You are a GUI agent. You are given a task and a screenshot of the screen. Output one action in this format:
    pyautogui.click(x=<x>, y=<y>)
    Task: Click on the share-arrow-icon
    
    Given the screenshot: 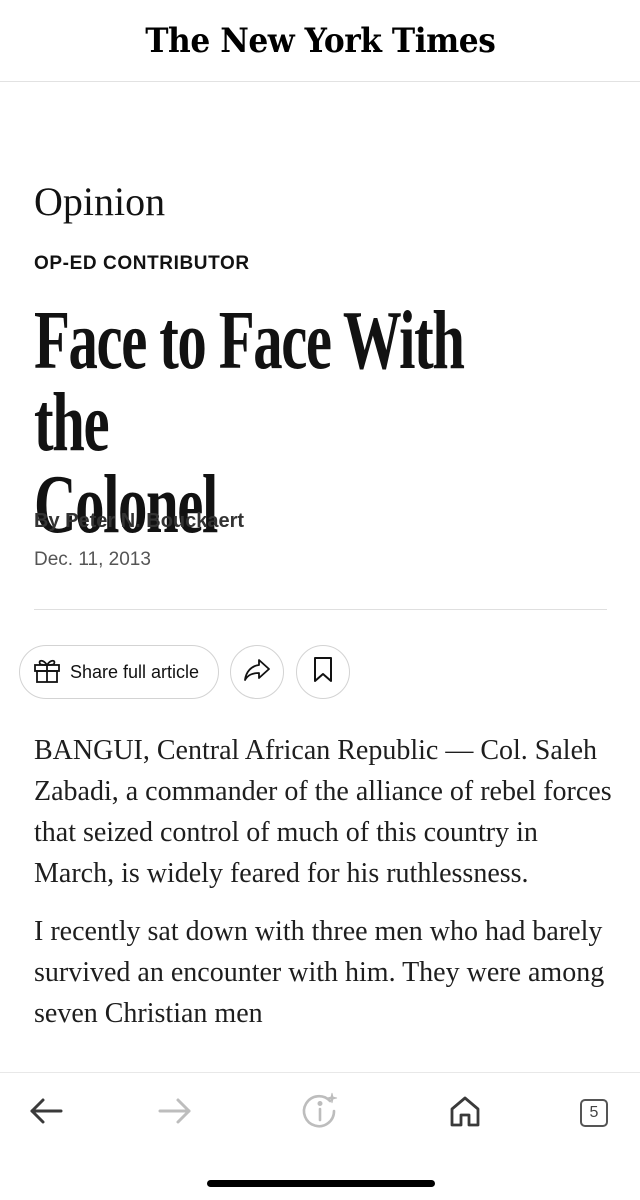 What is the action you would take?
    pyautogui.click(x=257, y=672)
    